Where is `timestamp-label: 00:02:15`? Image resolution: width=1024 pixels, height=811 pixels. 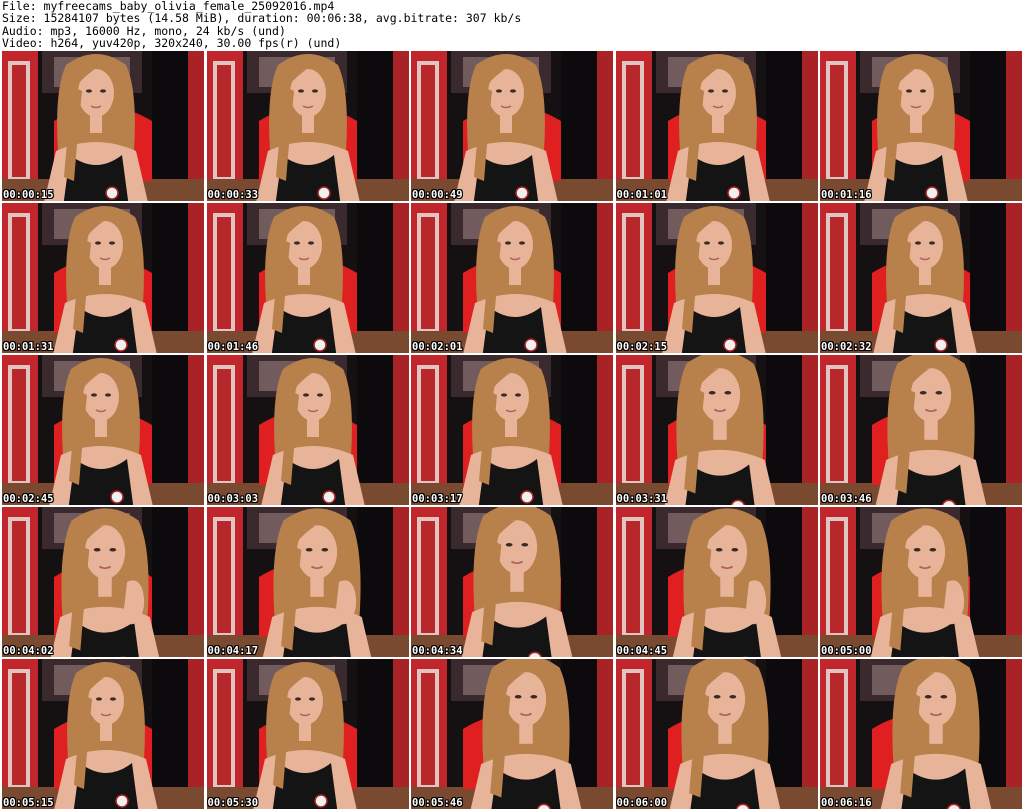
timestamp-label: 00:02:15 is located at coordinates (642, 347).